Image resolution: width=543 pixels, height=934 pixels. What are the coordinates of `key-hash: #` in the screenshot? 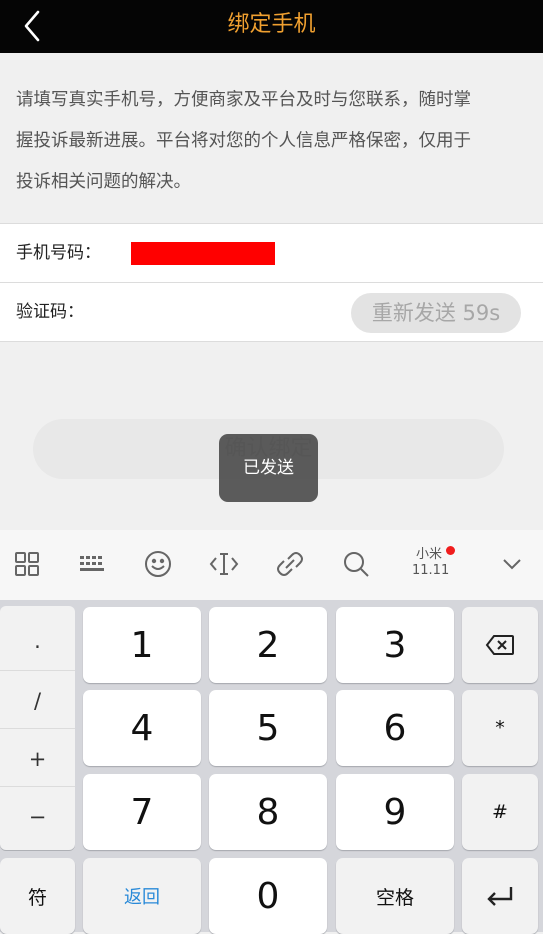 It's located at (500, 812).